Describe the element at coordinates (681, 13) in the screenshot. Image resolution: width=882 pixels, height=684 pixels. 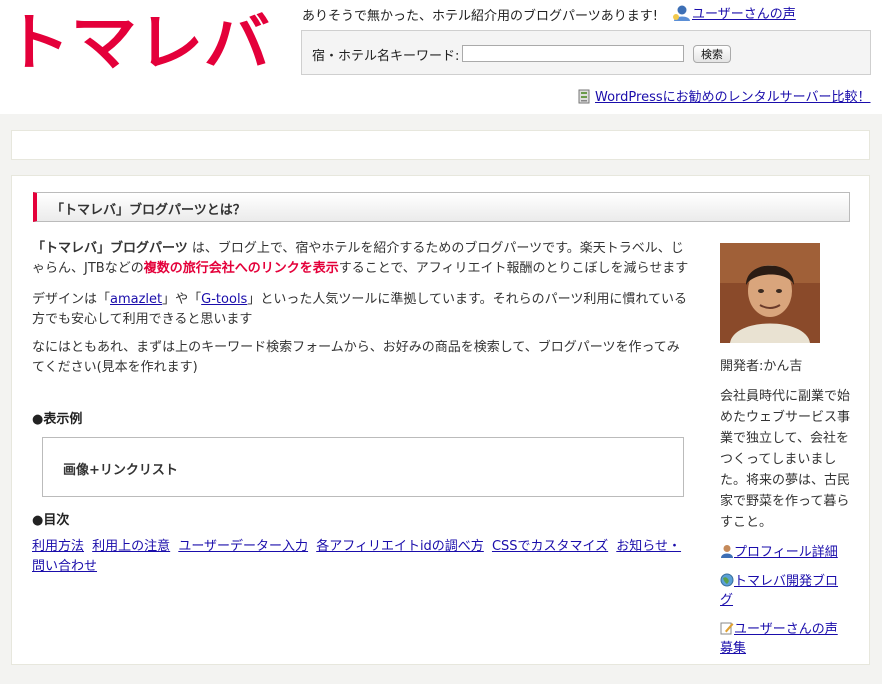
I see `user-voice-icon` at that location.